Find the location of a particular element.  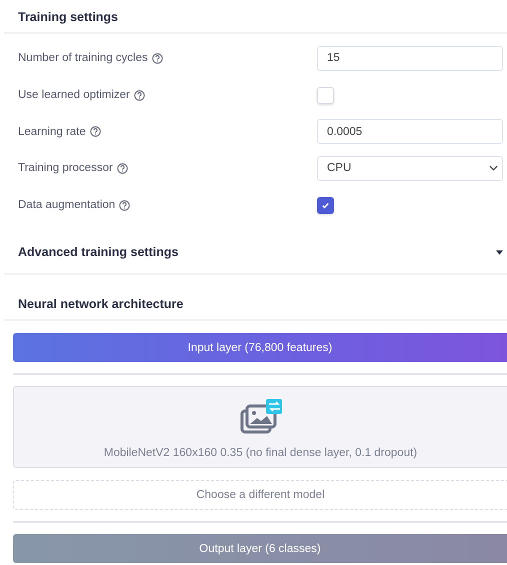

select-field: CPU is located at coordinates (410, 168).